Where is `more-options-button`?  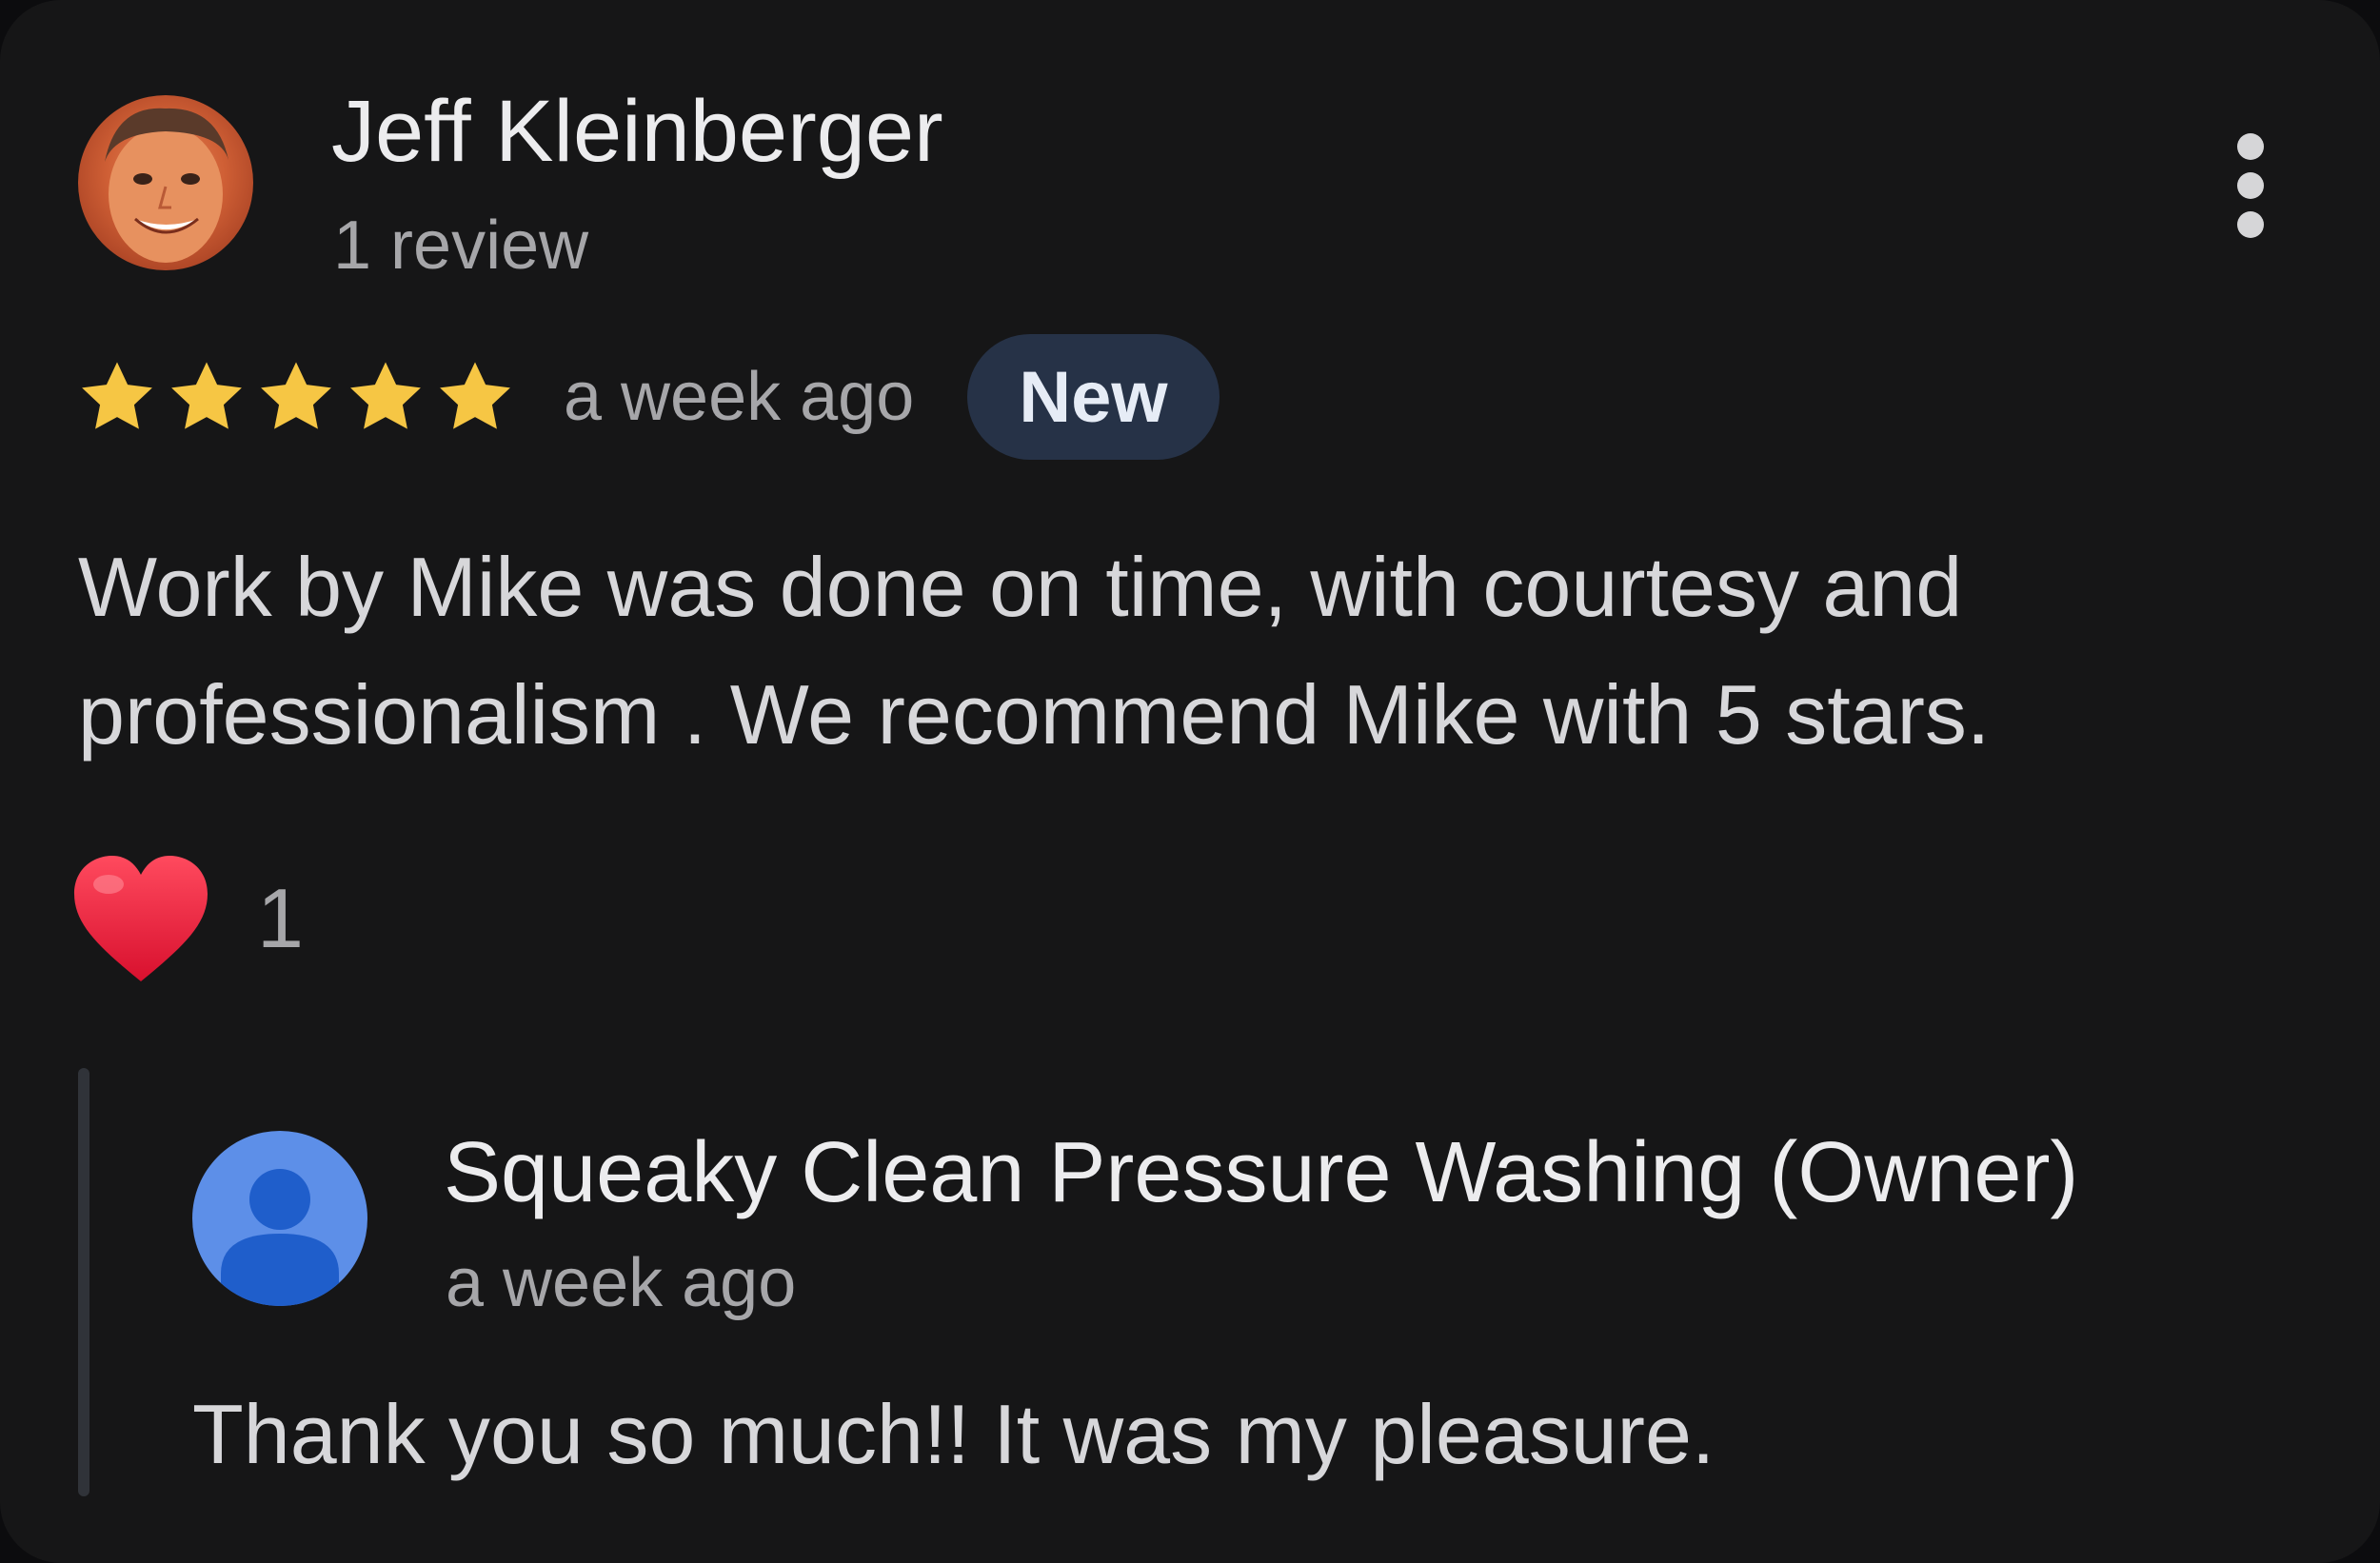 more-options-button is located at coordinates (2250, 186).